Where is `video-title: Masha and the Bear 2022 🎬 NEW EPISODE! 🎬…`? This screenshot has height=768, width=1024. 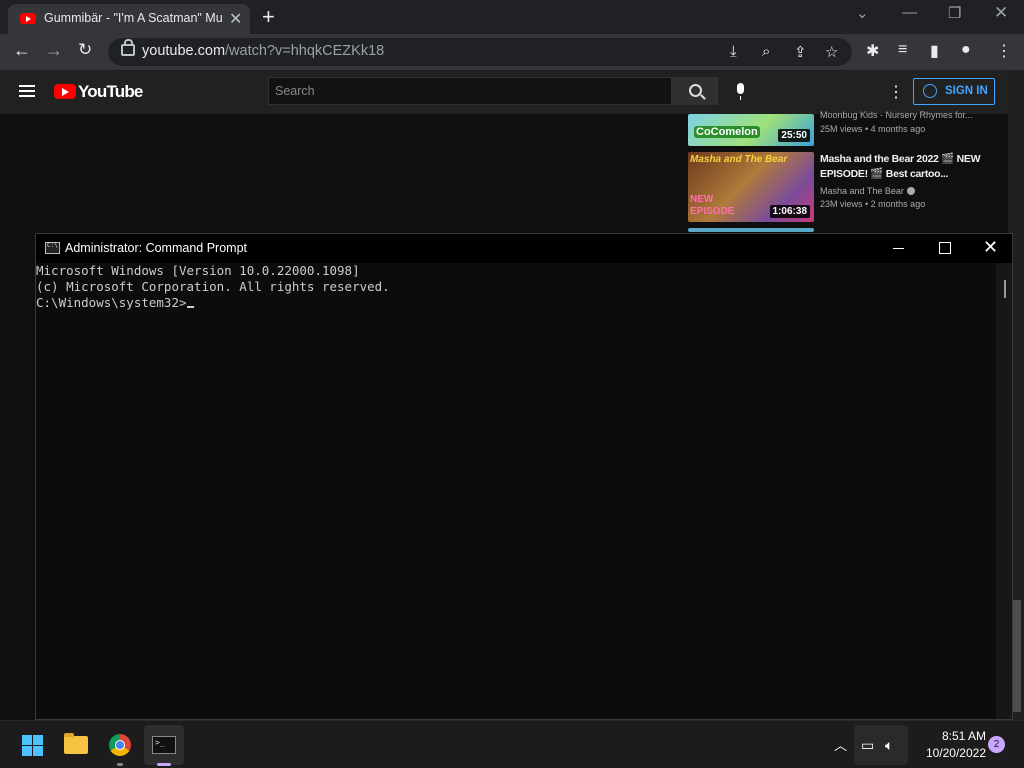 video-title: Masha and the Bear 2022 🎬 NEW EPISODE! 🎬… is located at coordinates (905, 167).